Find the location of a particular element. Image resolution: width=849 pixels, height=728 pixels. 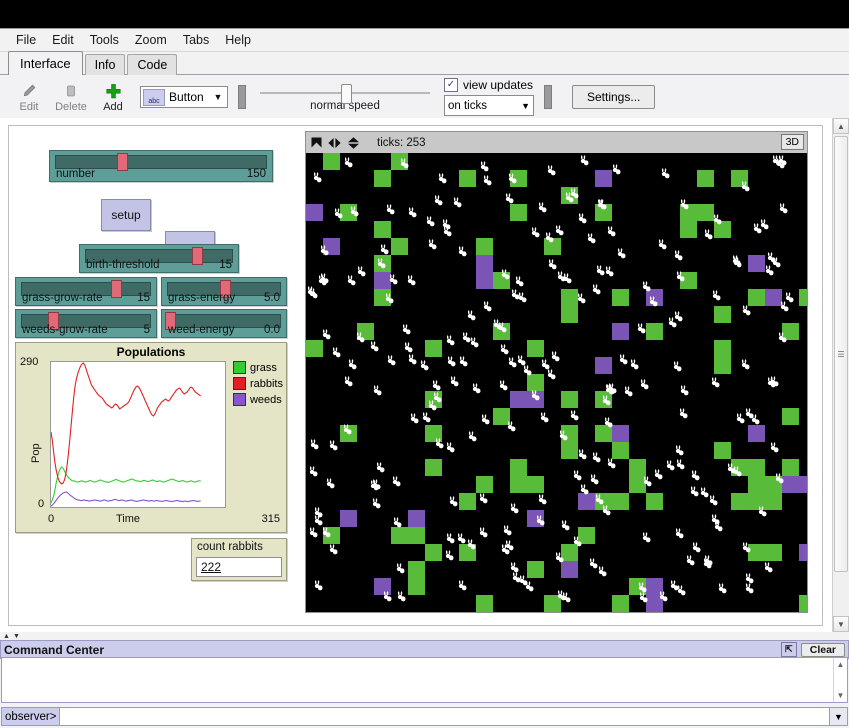

menu-item-help: Help is located at coordinates (238, 40).